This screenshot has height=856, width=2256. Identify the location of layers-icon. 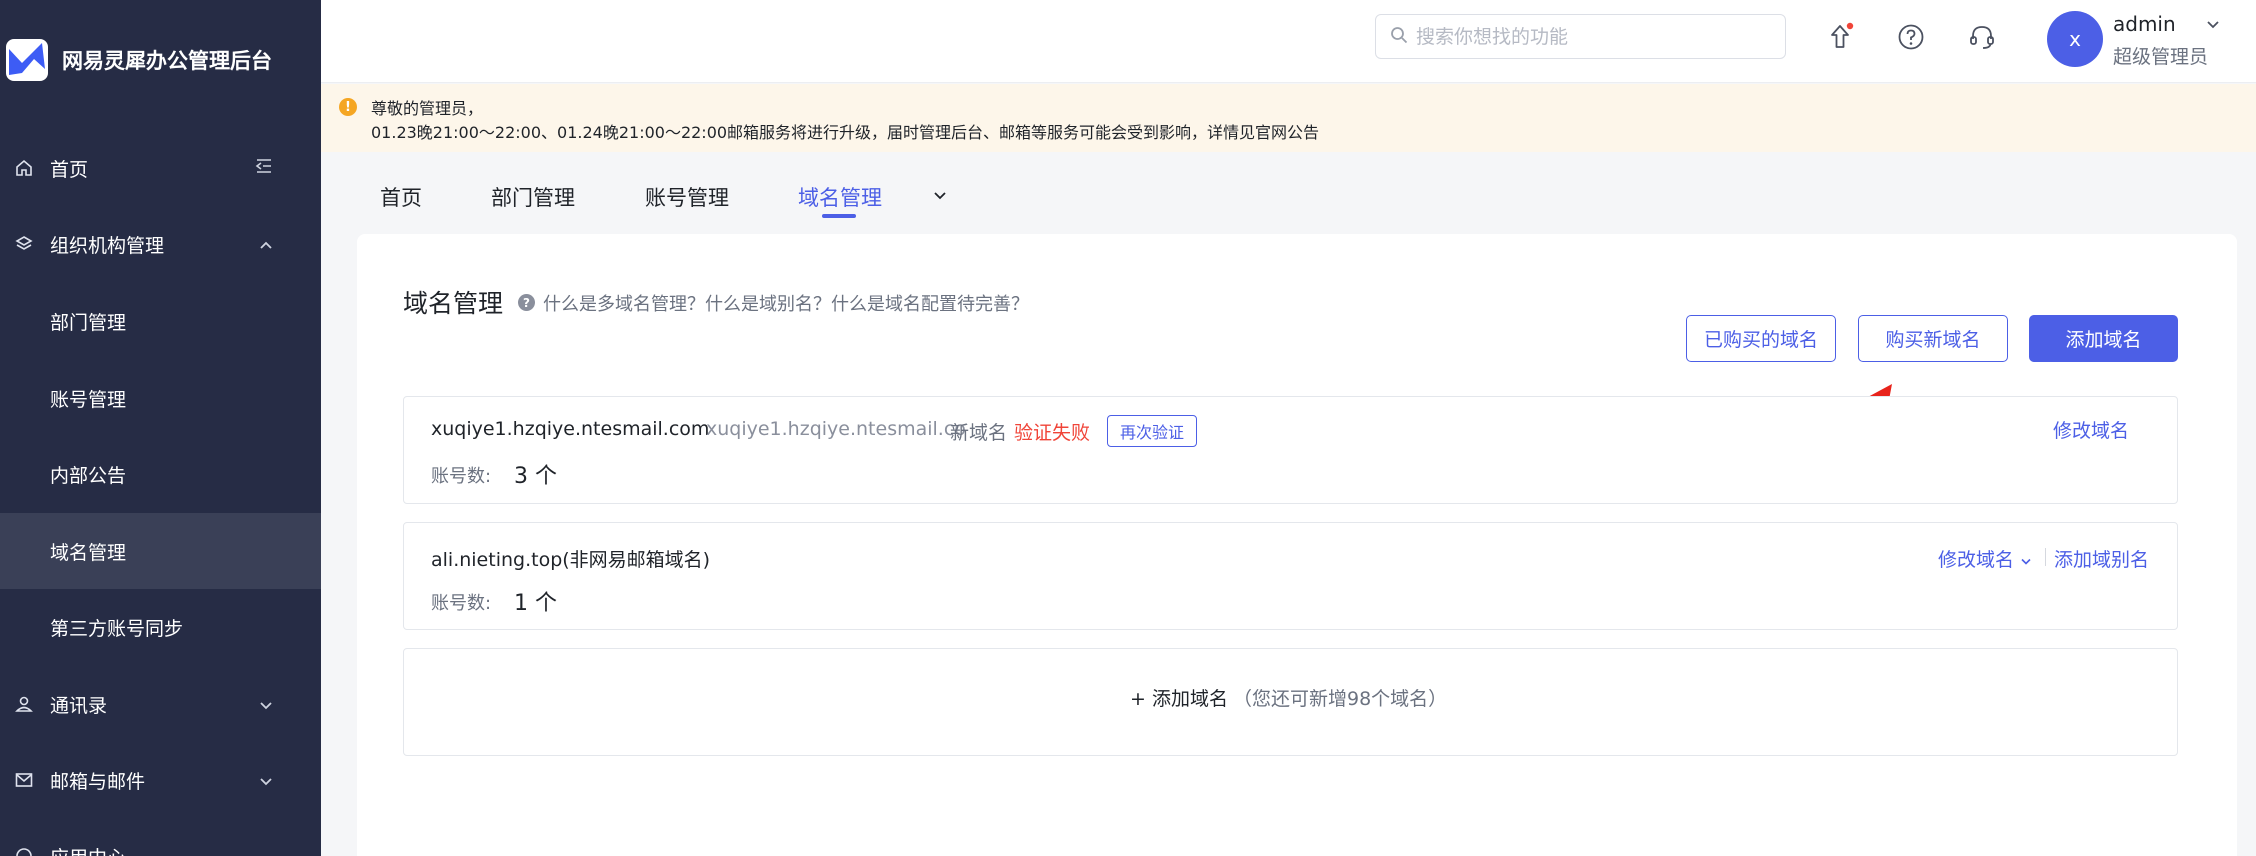
(24, 244).